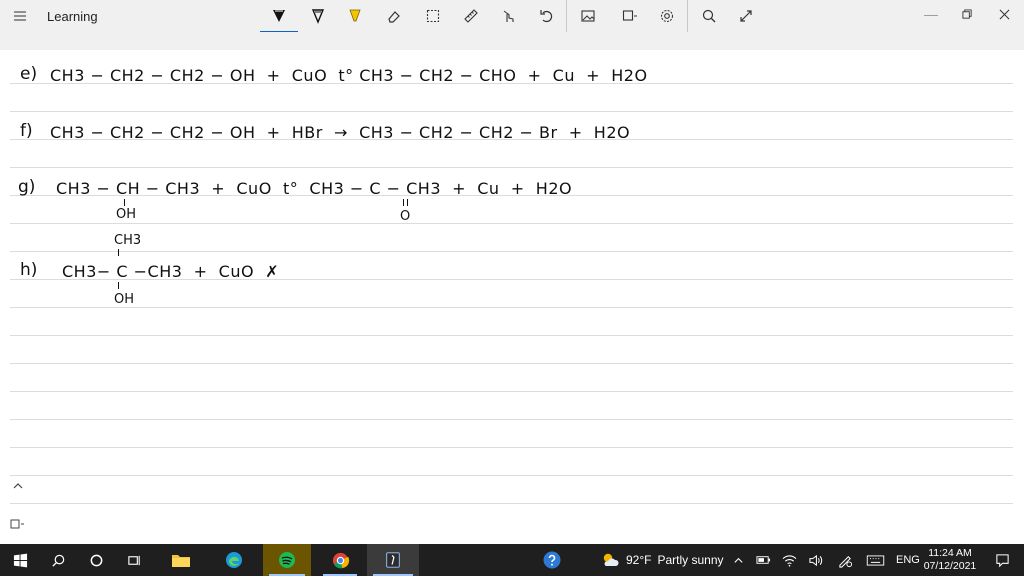 The height and width of the screenshot is (576, 1024). Describe the element at coordinates (908, 560) in the screenshot. I see `language-indicator: ENG` at that location.